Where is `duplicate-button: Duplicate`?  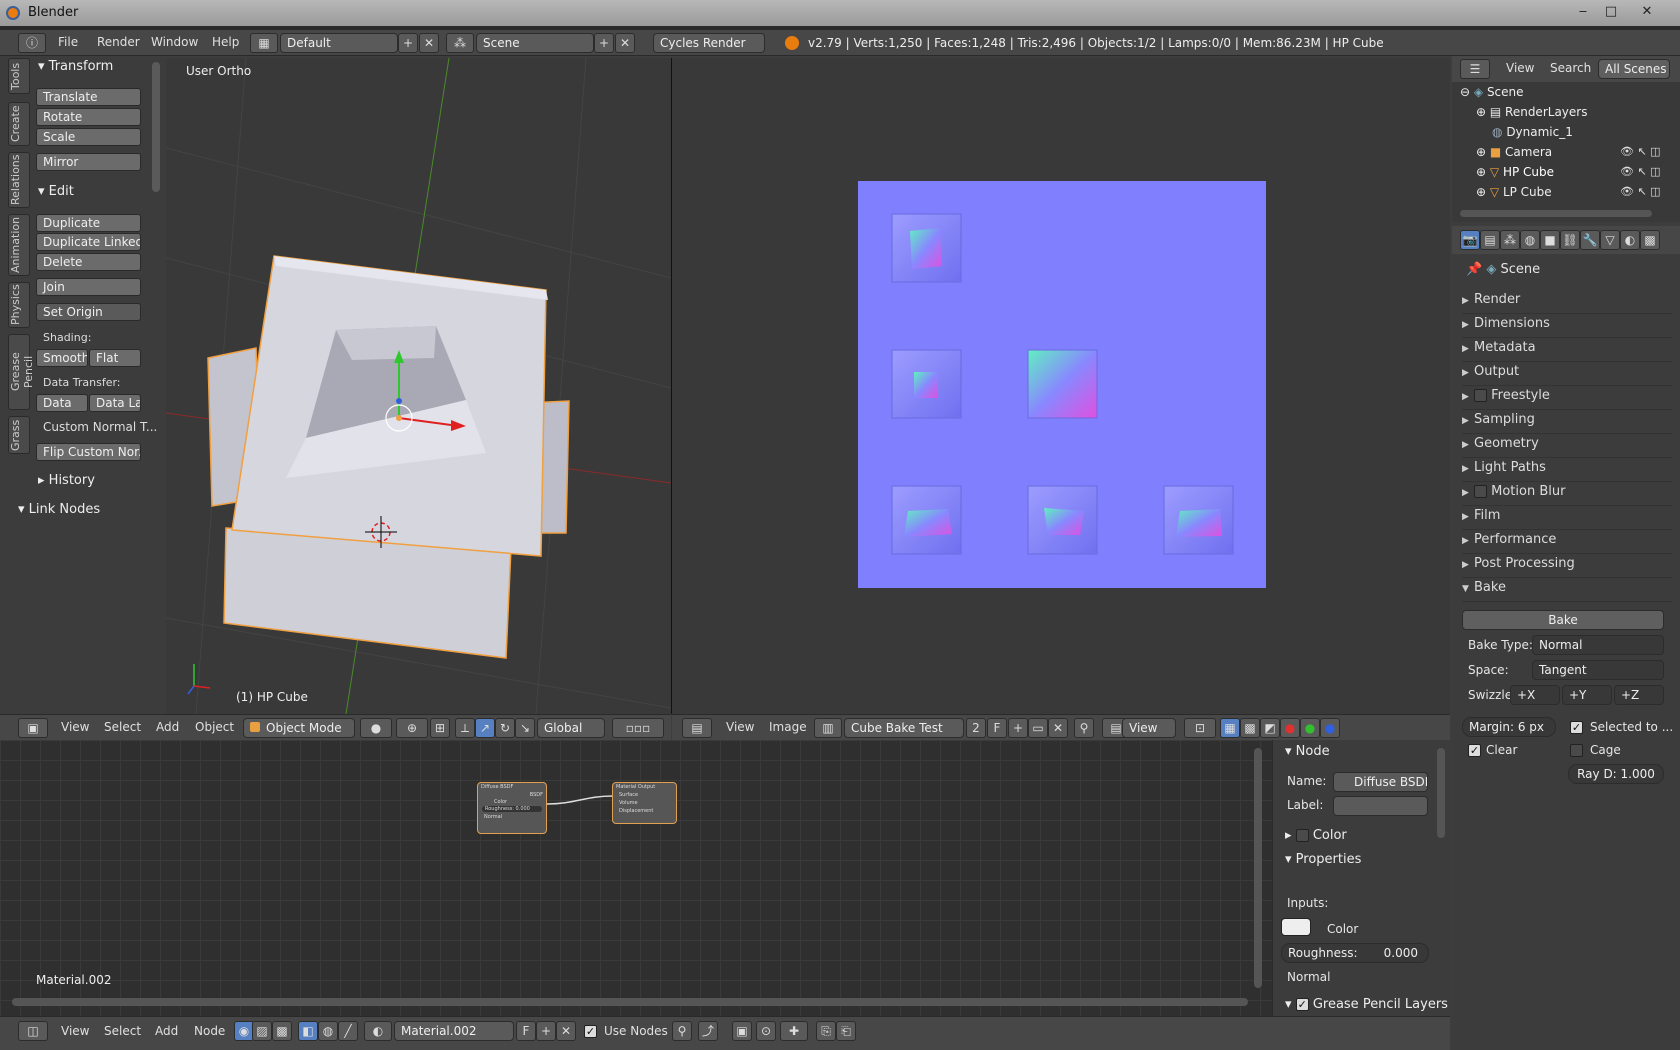
duplicate-button: Duplicate is located at coordinates (88, 223).